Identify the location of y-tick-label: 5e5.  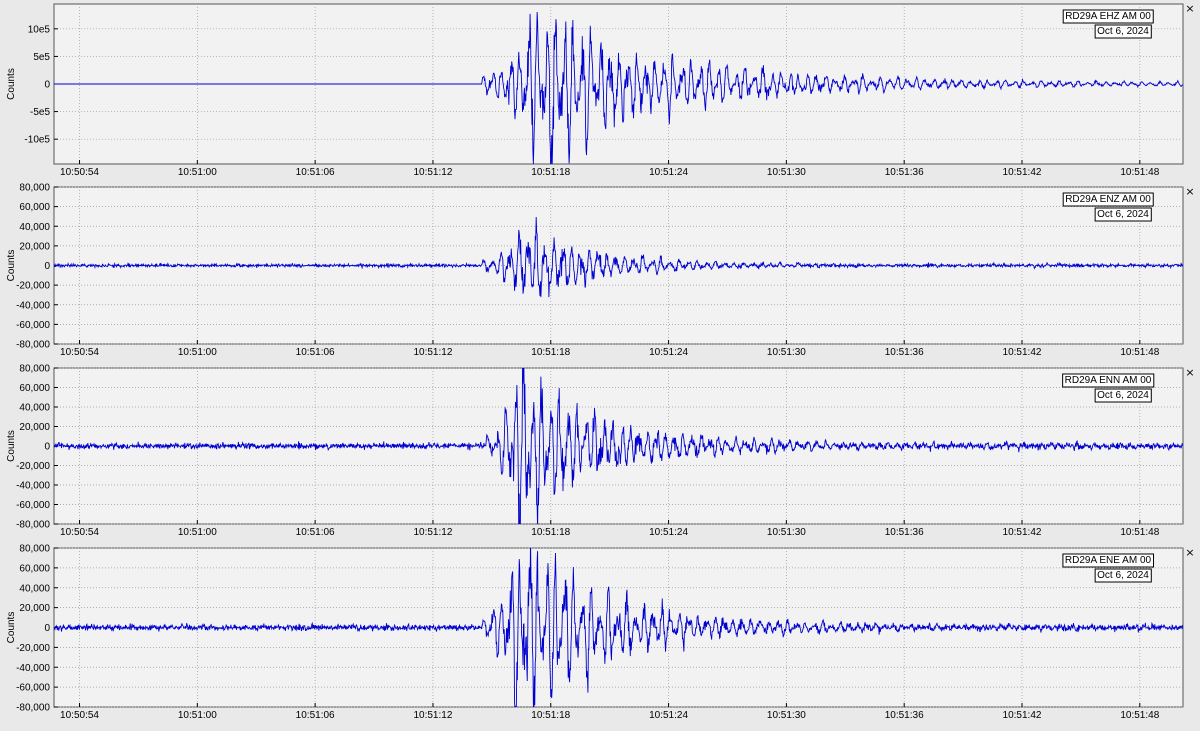
(41, 57).